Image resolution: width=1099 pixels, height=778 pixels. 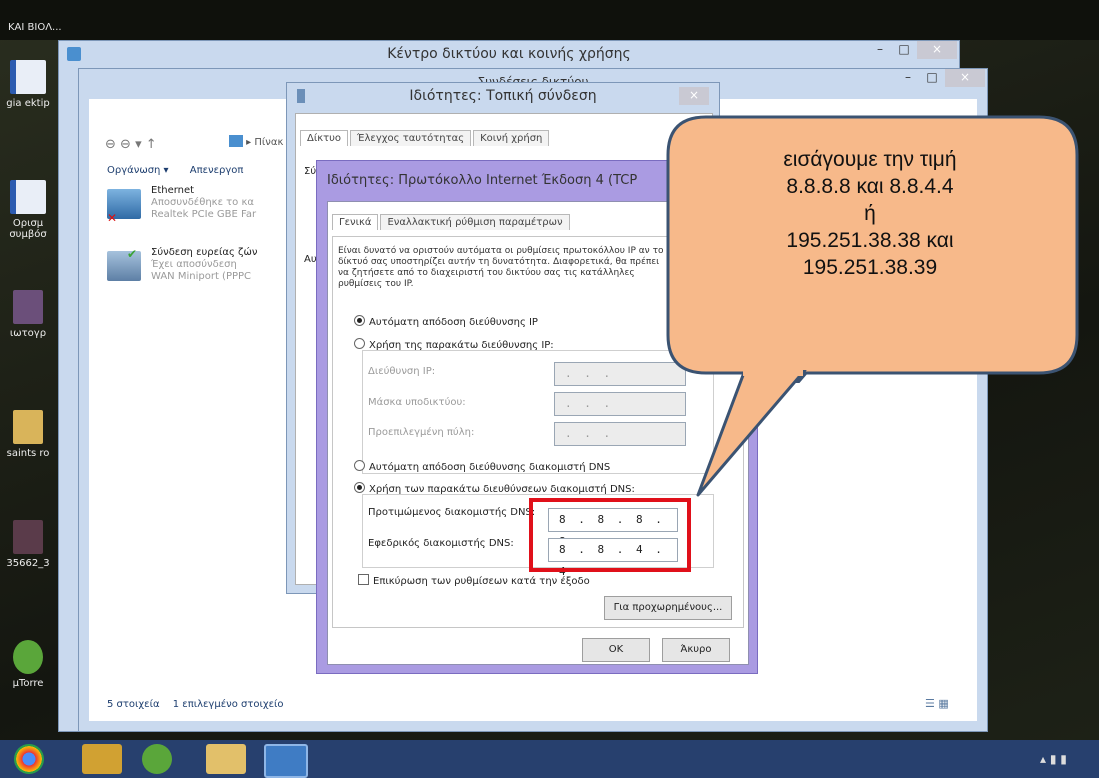 I want to click on connected-check-icon: ✔, so click(x=132, y=254).